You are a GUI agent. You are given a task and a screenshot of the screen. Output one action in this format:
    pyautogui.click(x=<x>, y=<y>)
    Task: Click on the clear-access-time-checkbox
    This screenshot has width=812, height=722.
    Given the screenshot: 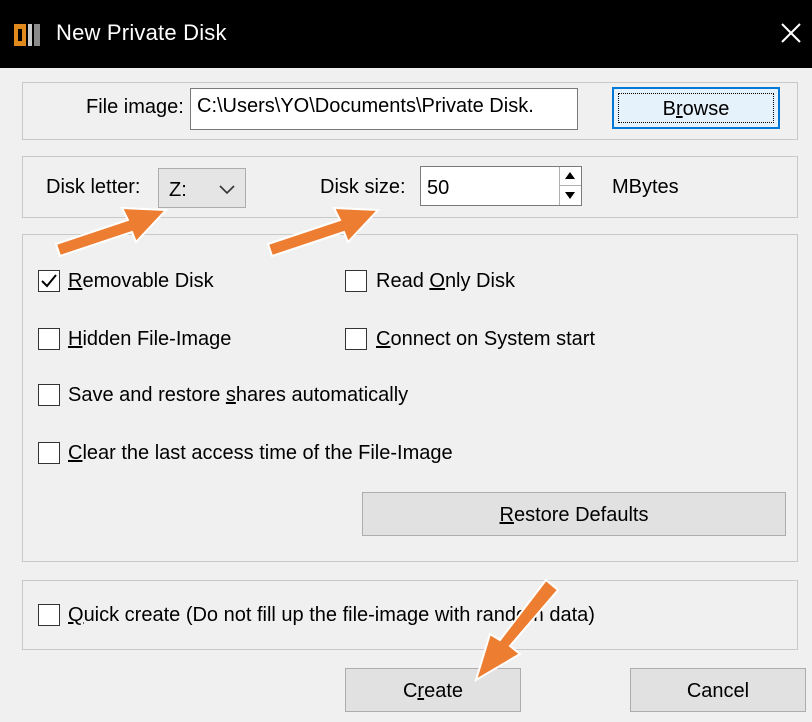 What is the action you would take?
    pyautogui.click(x=49, y=453)
    